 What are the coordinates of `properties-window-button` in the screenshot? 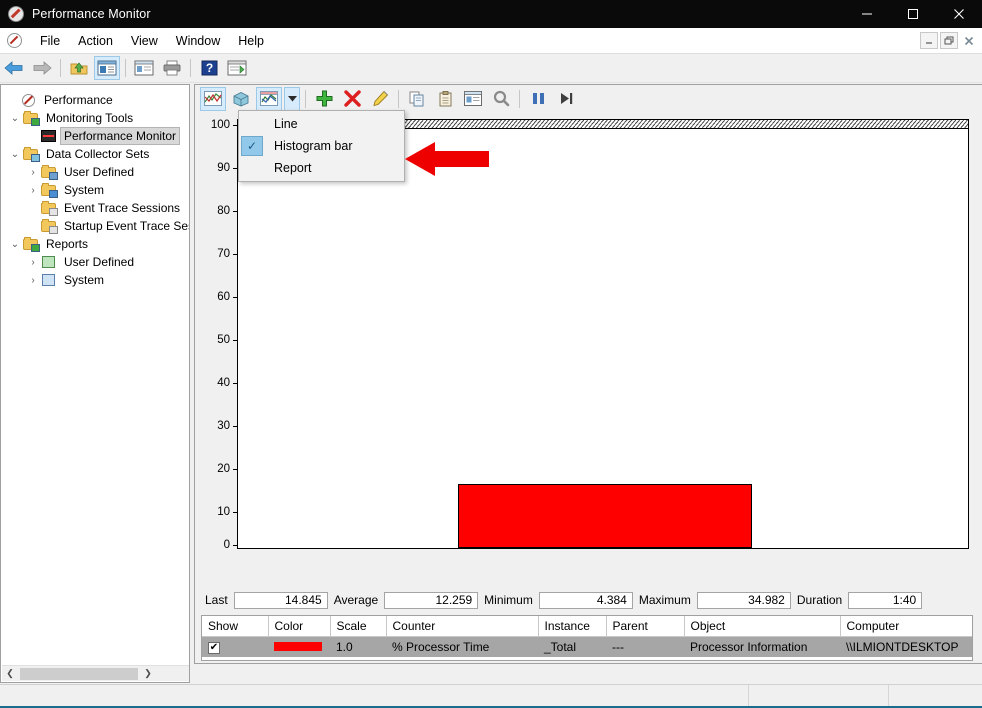 It's located at (473, 99).